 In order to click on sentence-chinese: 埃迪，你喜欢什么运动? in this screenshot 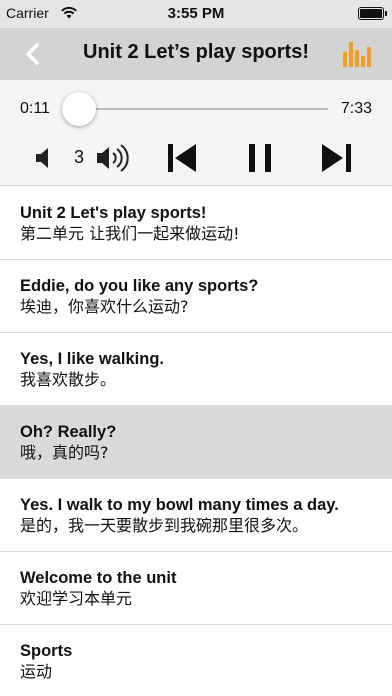, I will do `click(104, 306)`.